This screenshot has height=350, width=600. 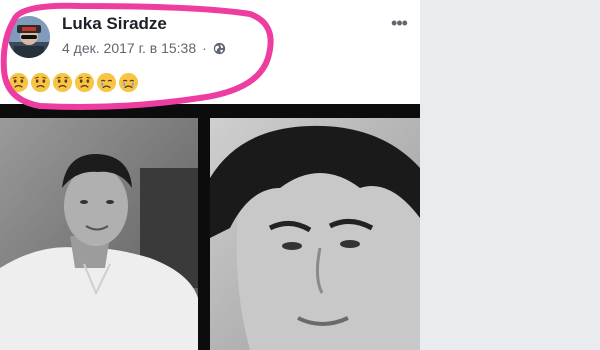 I want to click on post-text, so click(x=73, y=82).